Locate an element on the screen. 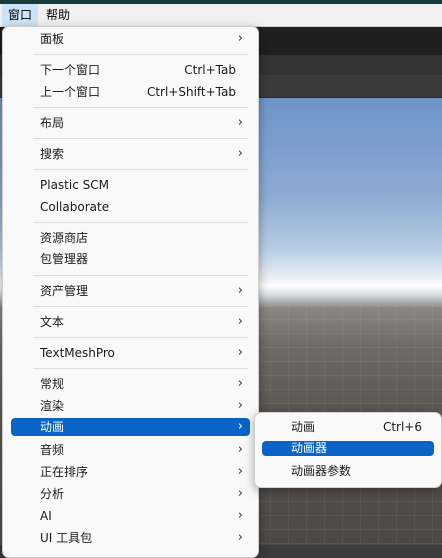 This screenshot has height=558, width=442. menu-bar: 窗口 帮助 is located at coordinates (221, 15).